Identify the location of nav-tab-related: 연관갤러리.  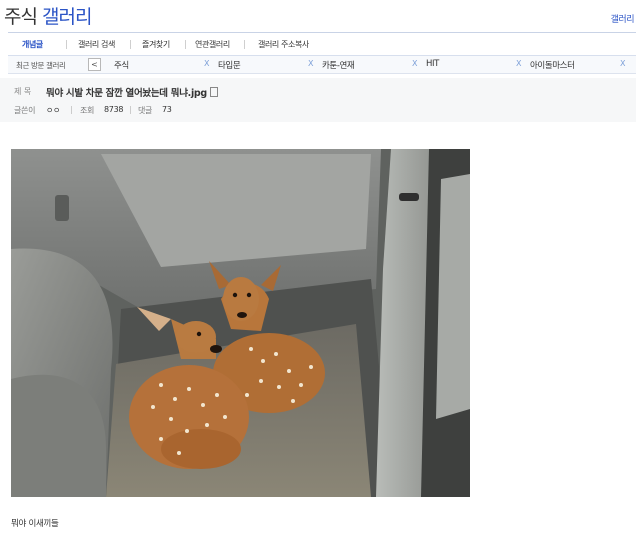
(212, 44).